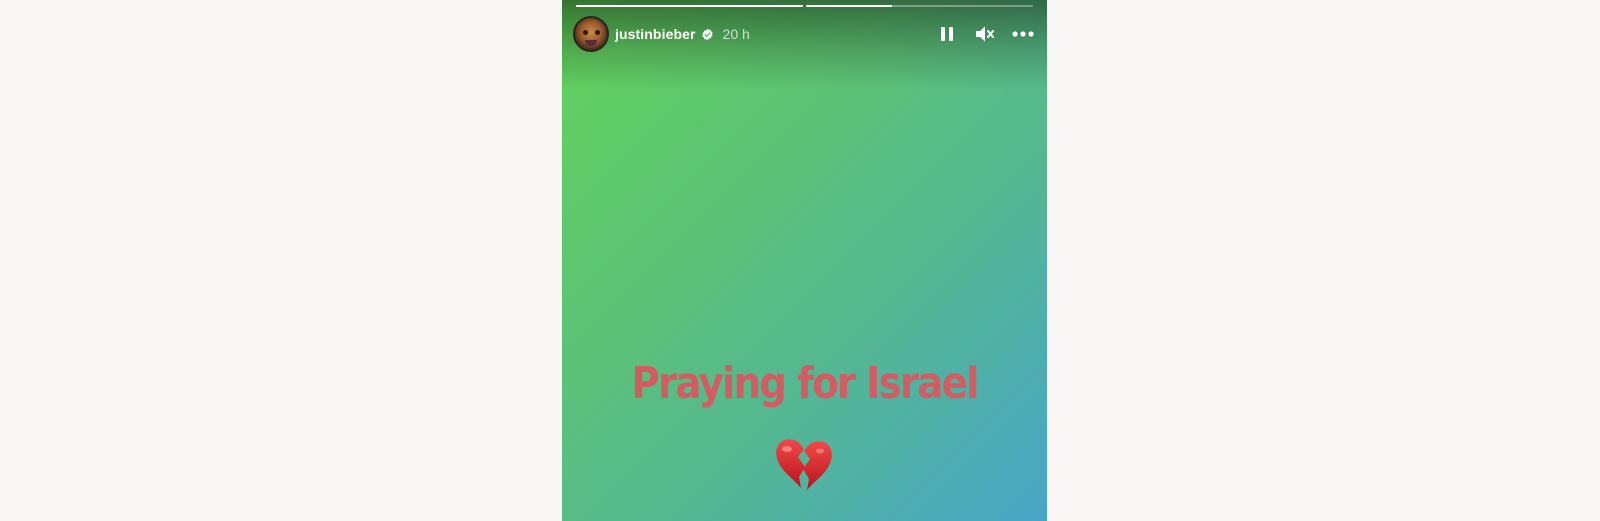 The image size is (1600, 521). Describe the element at coordinates (805, 383) in the screenshot. I see `story-caption: Praying for Israel` at that location.